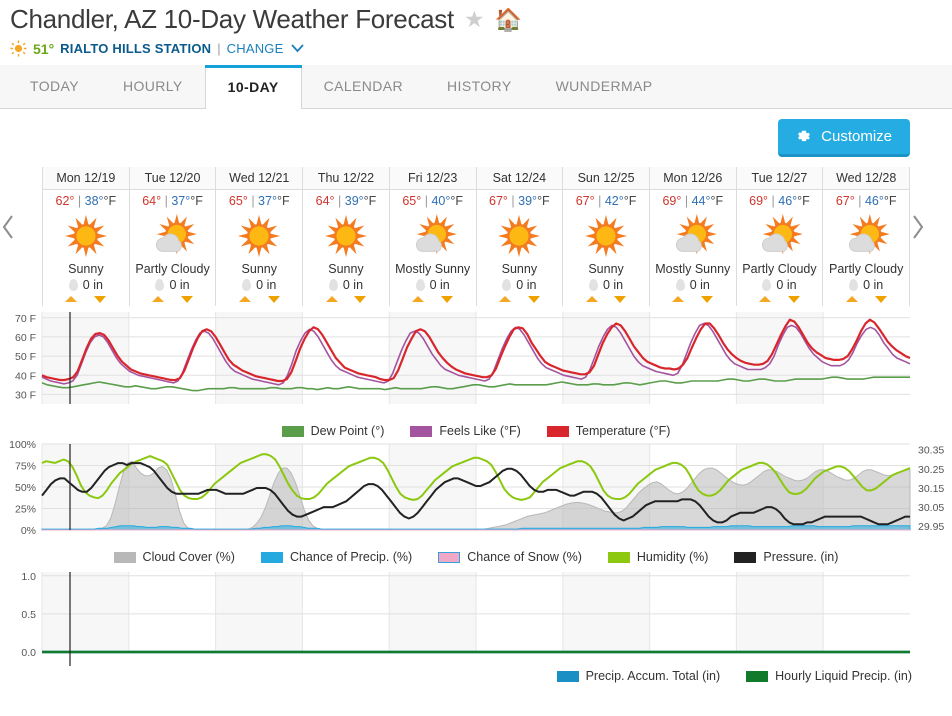  What do you see at coordinates (172, 201) in the screenshot?
I see `day-temps: 64° | 37°°F` at bounding box center [172, 201].